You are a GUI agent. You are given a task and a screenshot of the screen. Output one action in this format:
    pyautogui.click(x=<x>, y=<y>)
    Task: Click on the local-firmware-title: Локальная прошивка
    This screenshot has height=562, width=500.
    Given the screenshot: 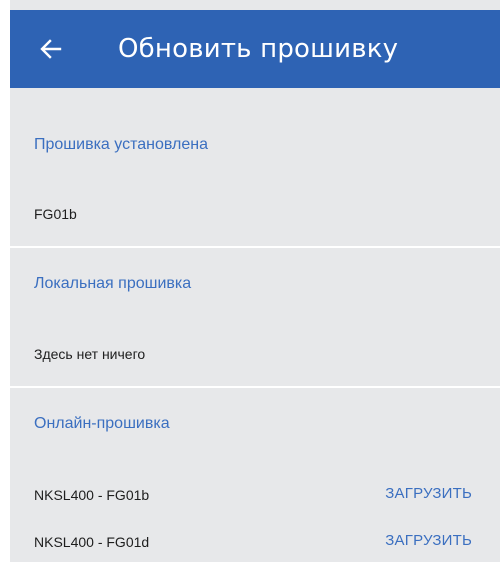 What is the action you would take?
    pyautogui.click(x=113, y=283)
    